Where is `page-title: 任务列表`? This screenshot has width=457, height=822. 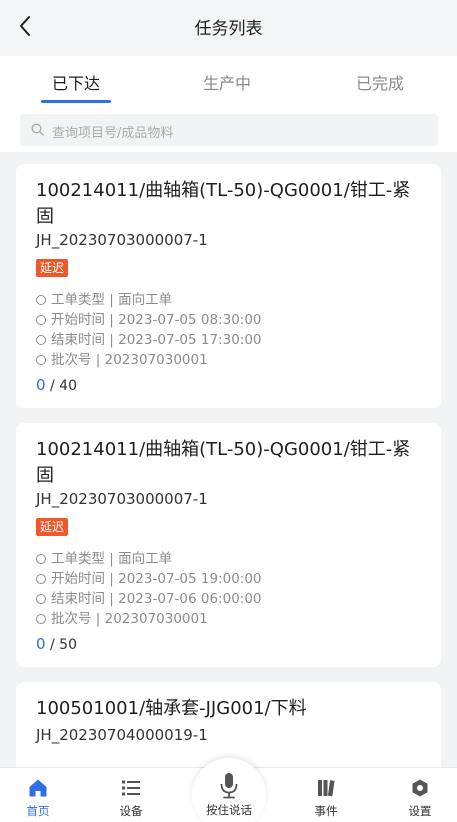
page-title: 任务列表 is located at coordinates (228, 29).